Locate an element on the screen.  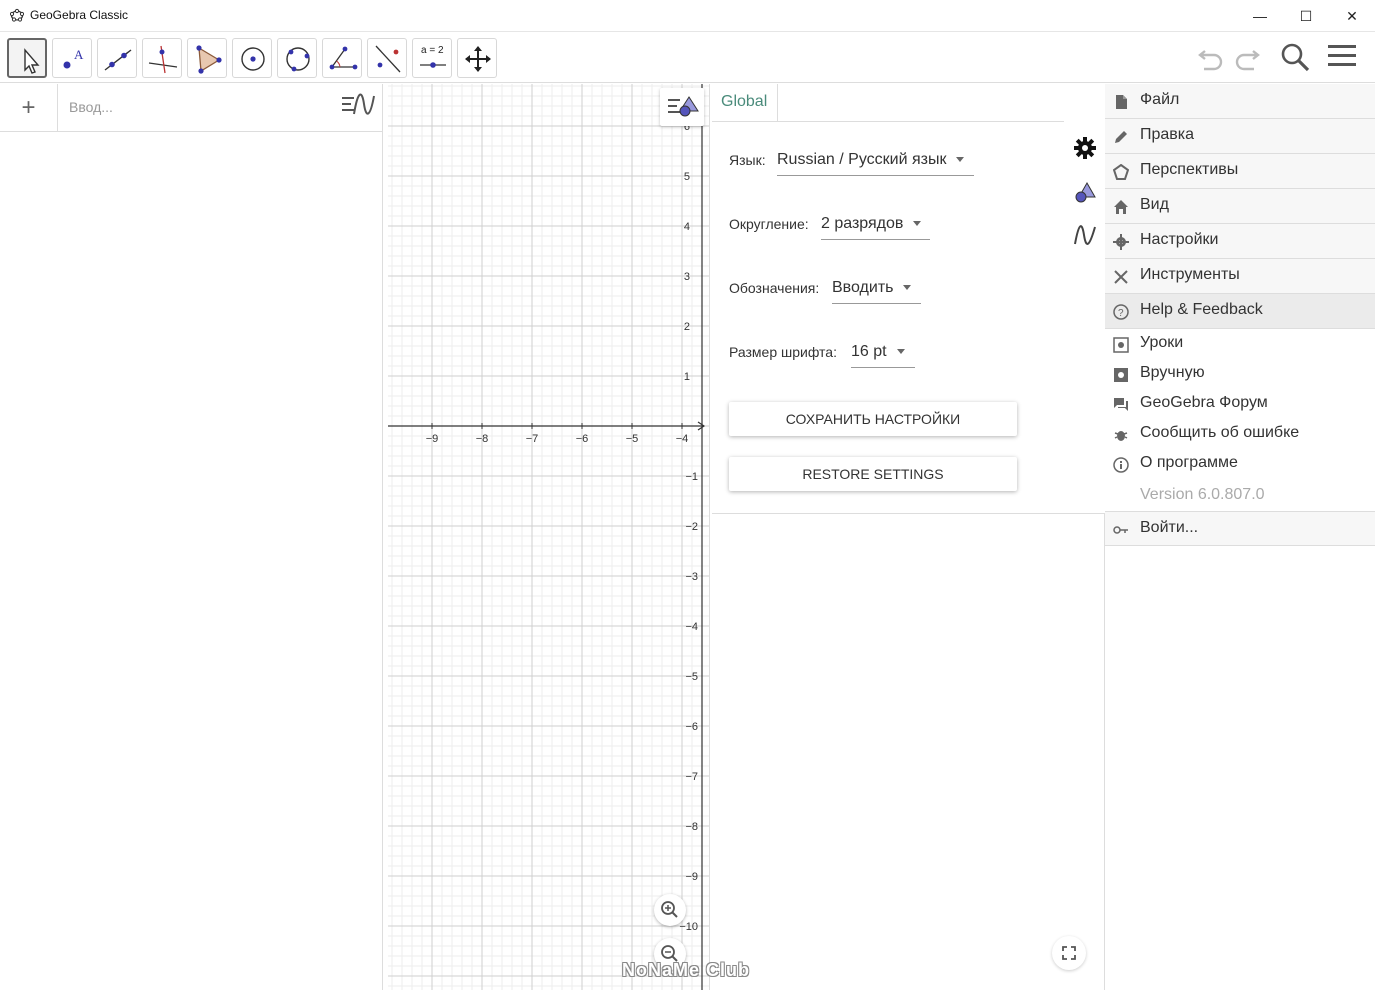
line-icon is located at coordinates (118, 60).